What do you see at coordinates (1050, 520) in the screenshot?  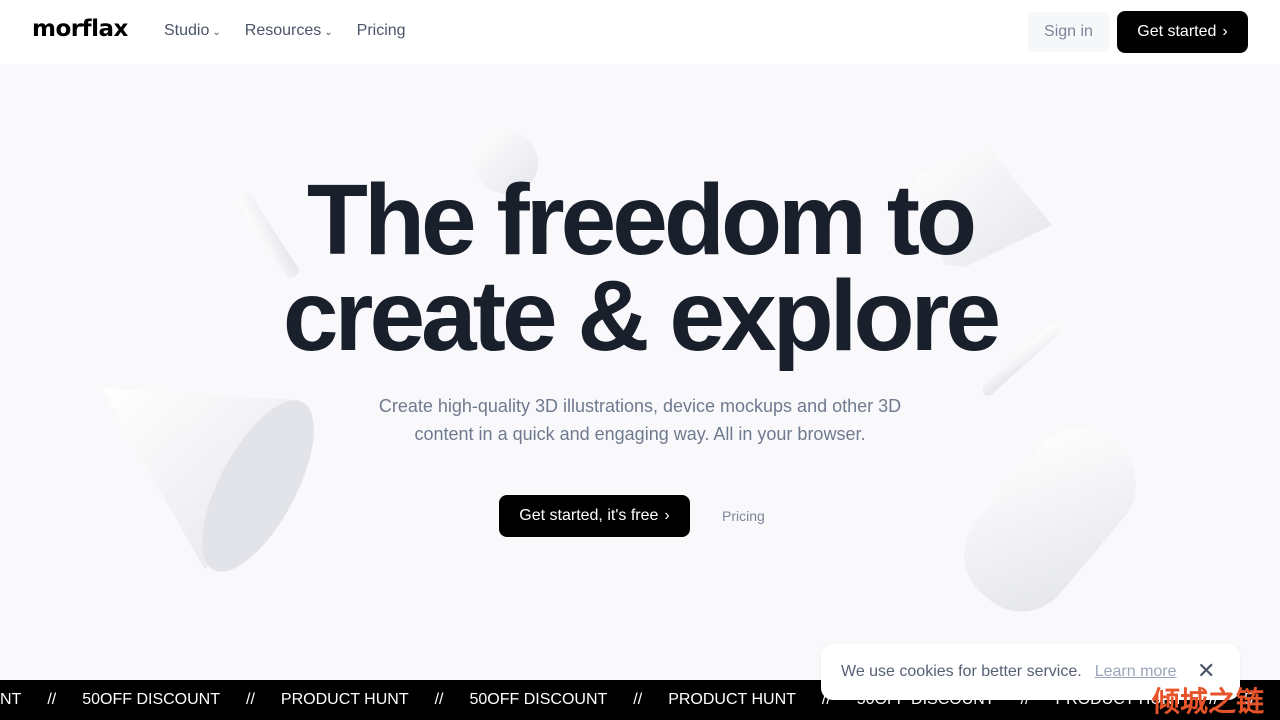 I see `cylinder-shape` at bounding box center [1050, 520].